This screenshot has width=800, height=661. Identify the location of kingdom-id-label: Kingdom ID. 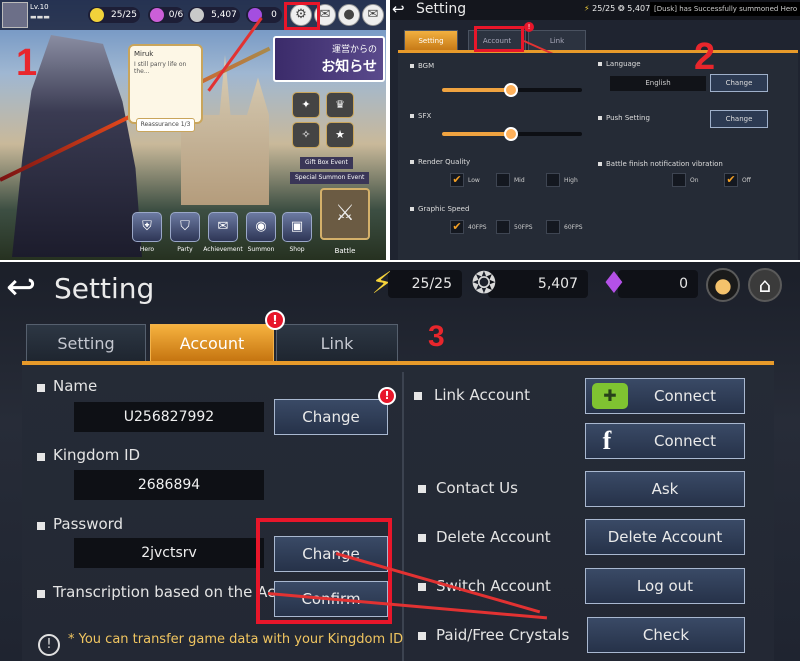
(97, 455).